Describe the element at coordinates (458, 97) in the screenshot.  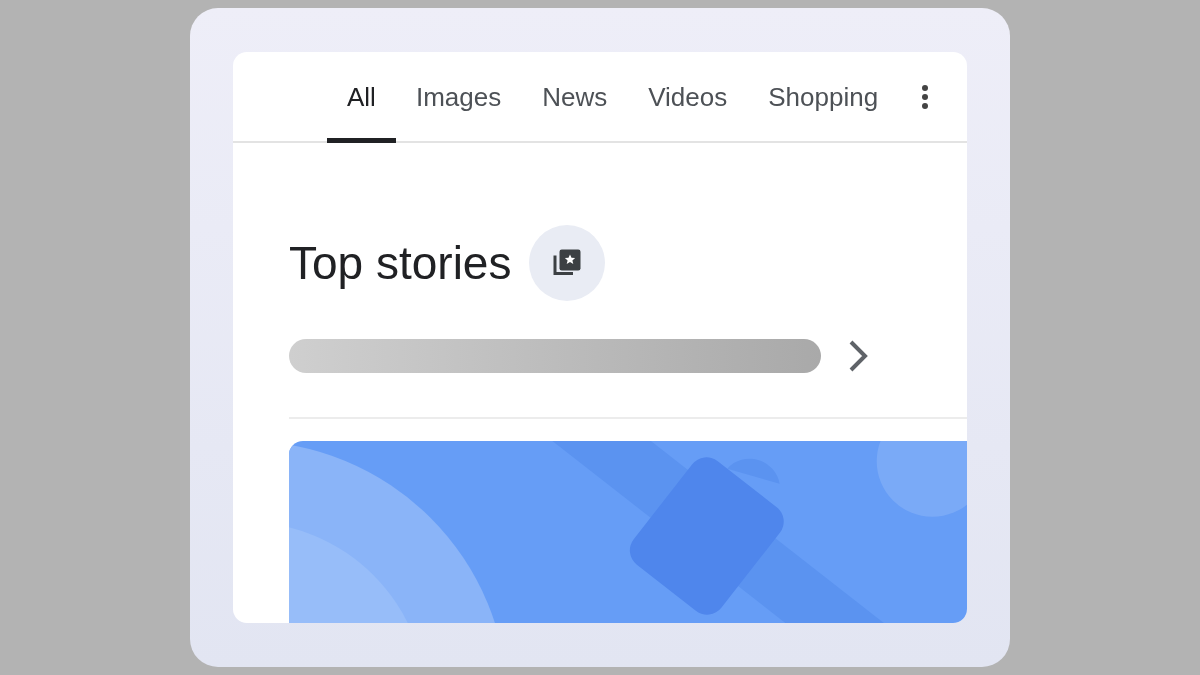
I see `tab: Images` at that location.